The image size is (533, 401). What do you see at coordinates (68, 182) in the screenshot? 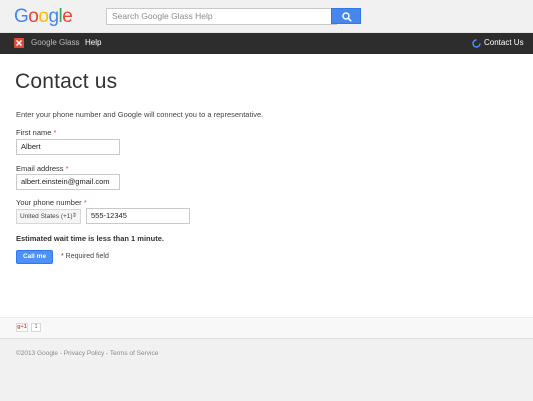
I see `email-field: albert.einstein@gmail.com` at bounding box center [68, 182].